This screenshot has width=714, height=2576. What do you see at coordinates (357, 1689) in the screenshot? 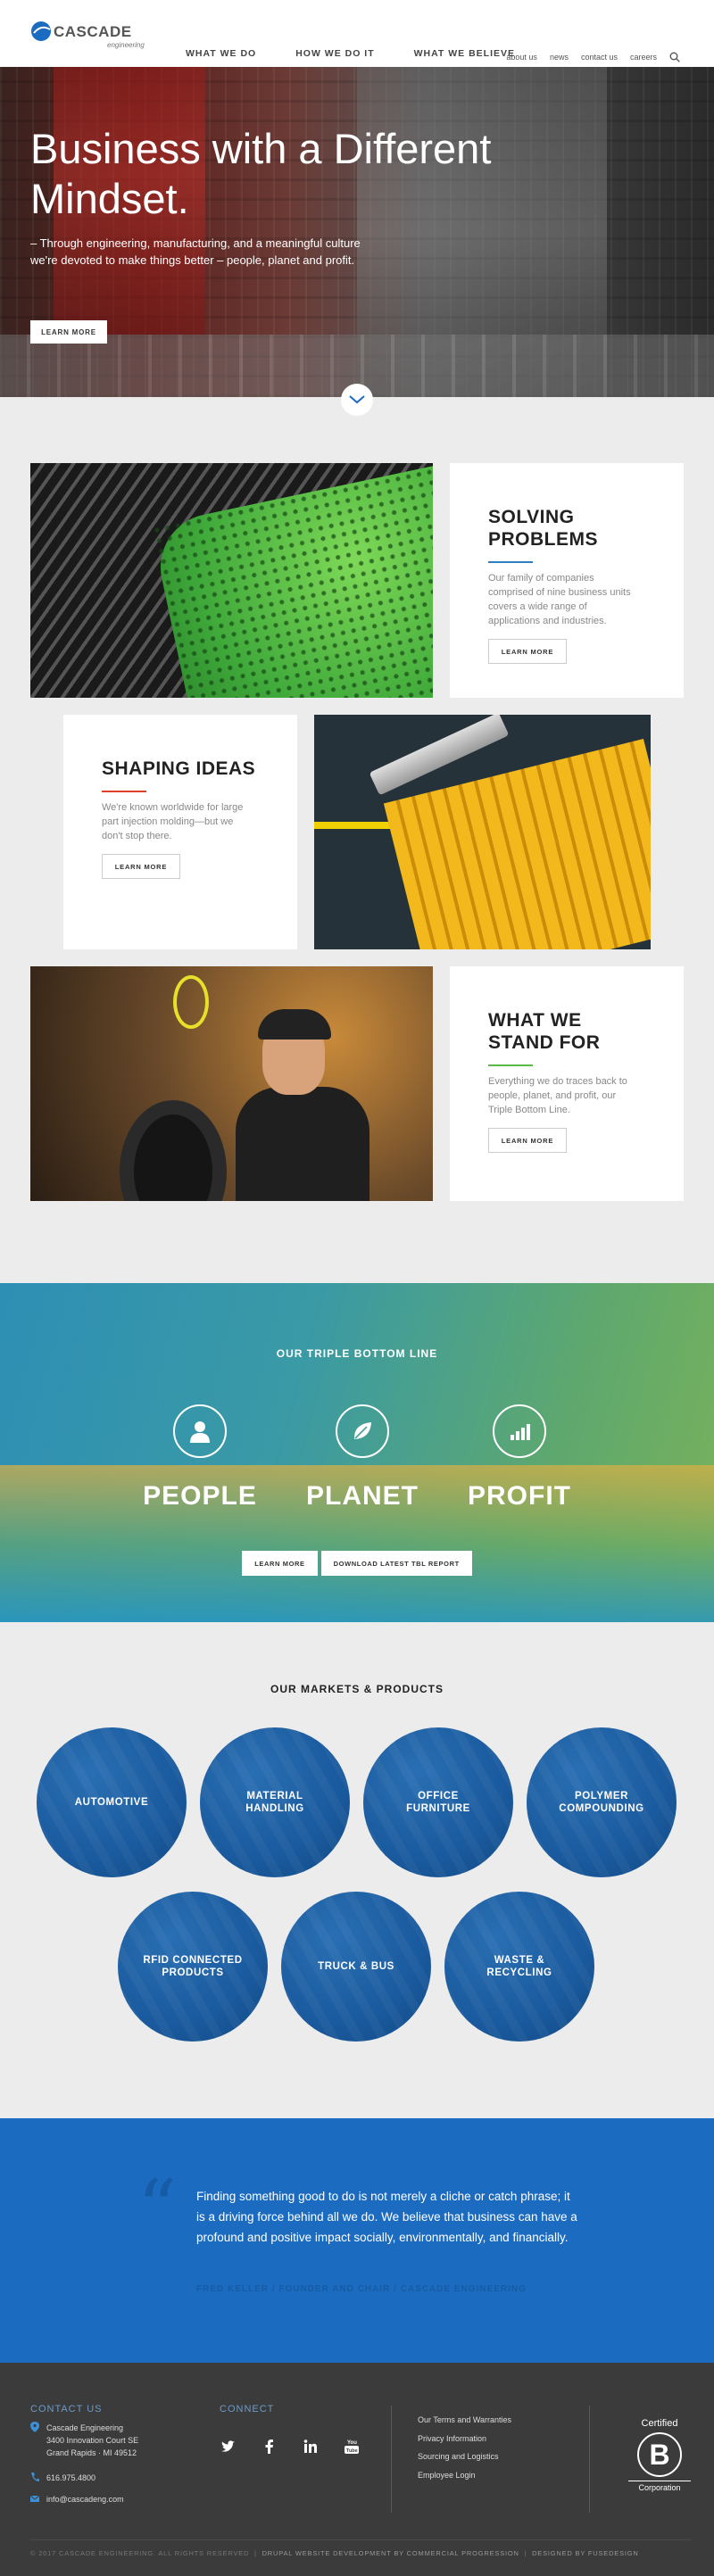
I see `markets-title: OUR MARKETS & PRODUCTS` at bounding box center [357, 1689].